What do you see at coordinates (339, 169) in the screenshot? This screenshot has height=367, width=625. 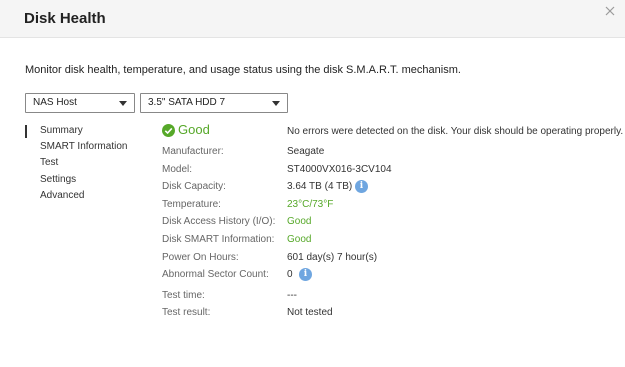 I see `model-value: ST4000VX016-3CV104` at bounding box center [339, 169].